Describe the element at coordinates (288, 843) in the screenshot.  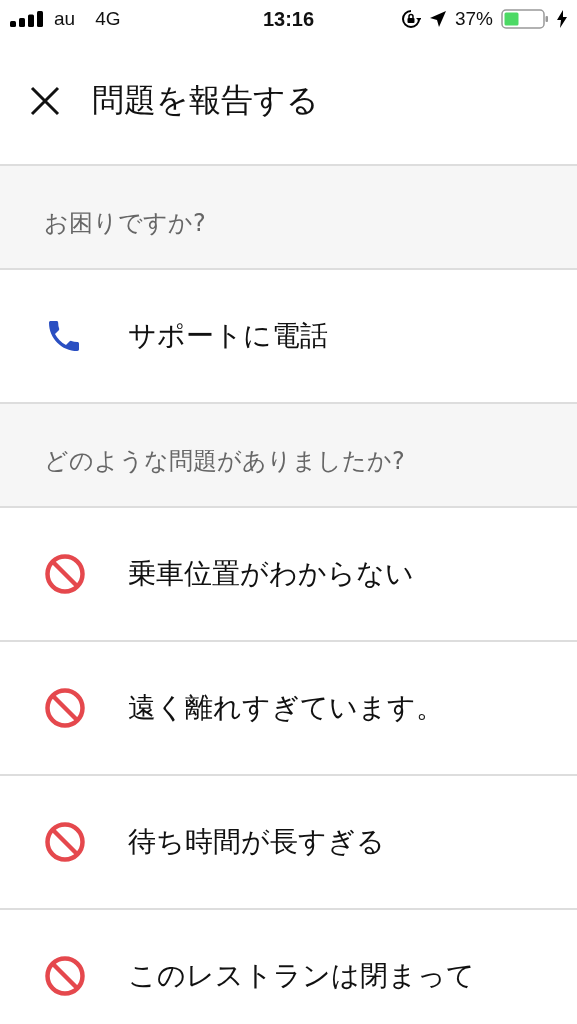
I see `list-item: 待ち時間が長すぎる` at that location.